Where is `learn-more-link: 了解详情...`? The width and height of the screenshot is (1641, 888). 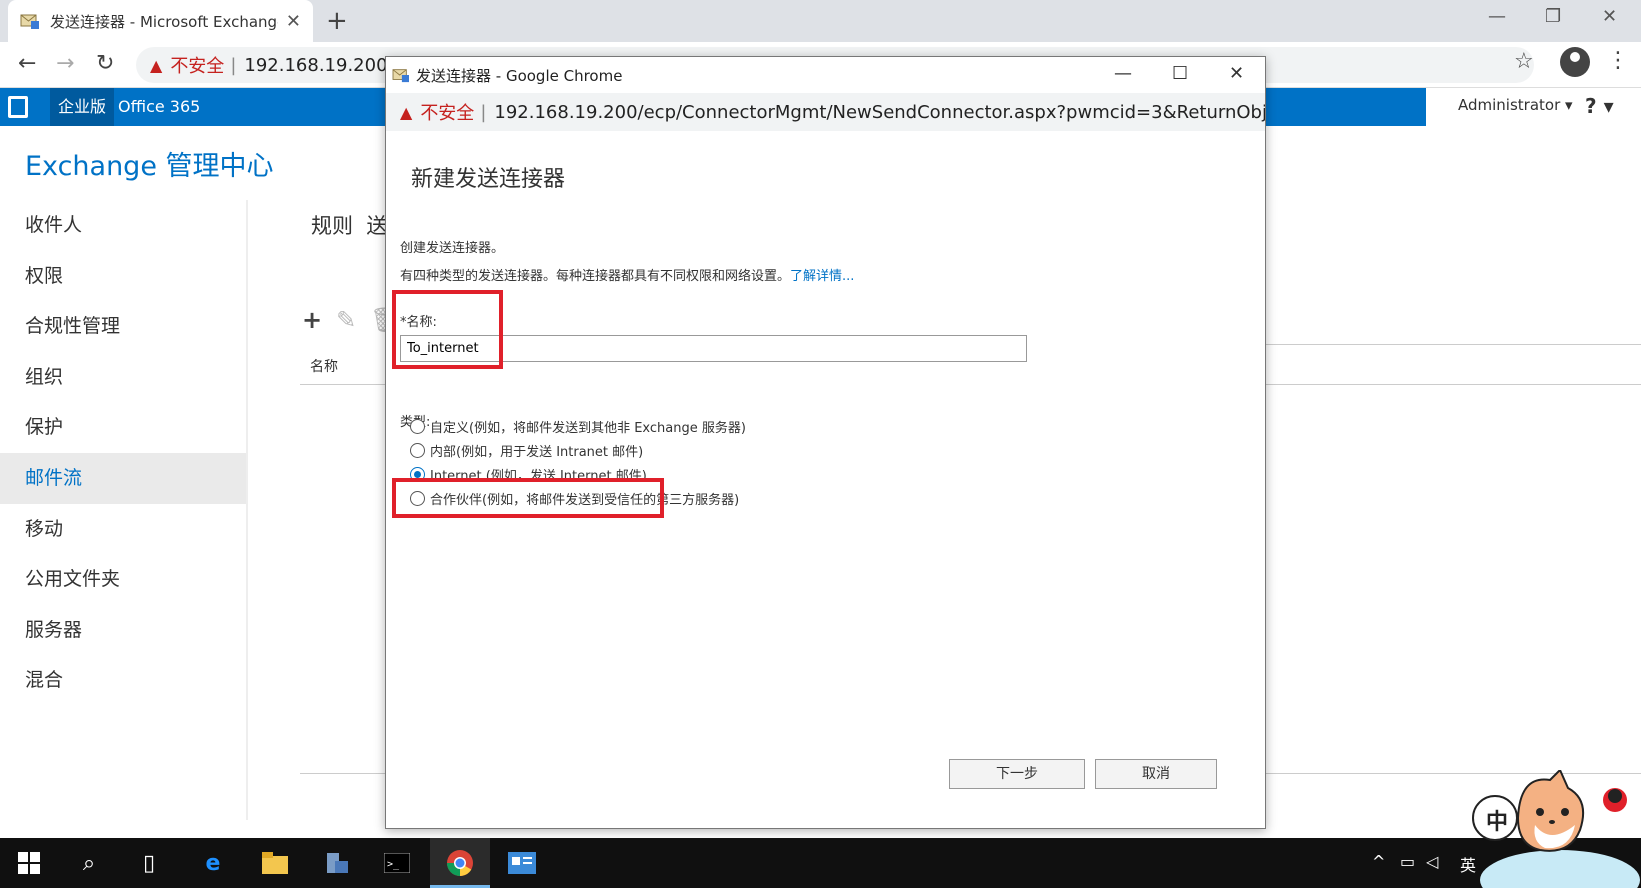 learn-more-link: 了解详情... is located at coordinates (822, 276).